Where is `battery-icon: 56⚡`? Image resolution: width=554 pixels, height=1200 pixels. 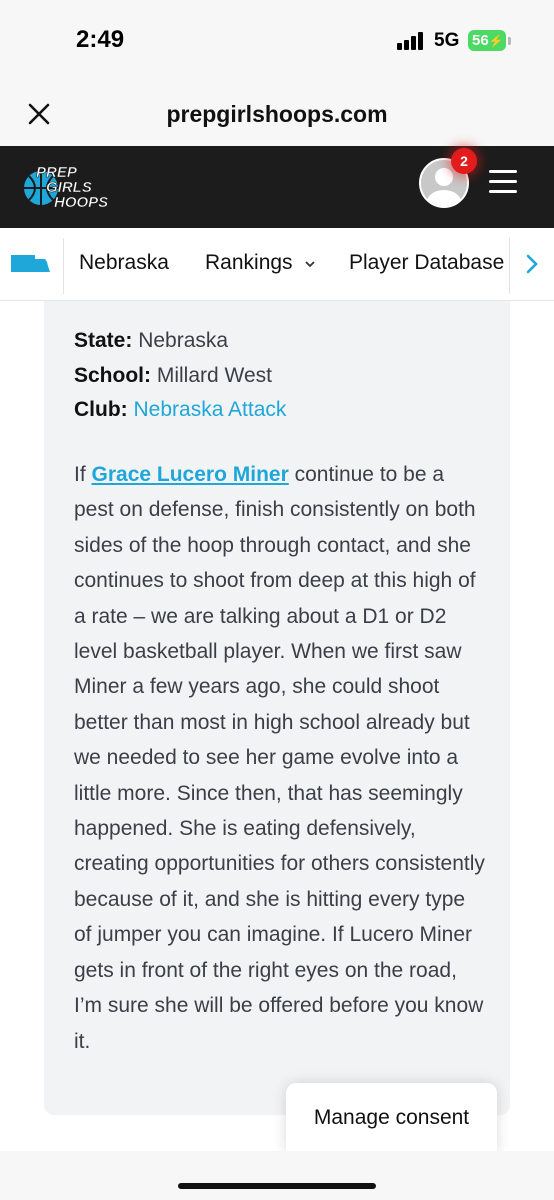
battery-icon: 56⚡ is located at coordinates (487, 40).